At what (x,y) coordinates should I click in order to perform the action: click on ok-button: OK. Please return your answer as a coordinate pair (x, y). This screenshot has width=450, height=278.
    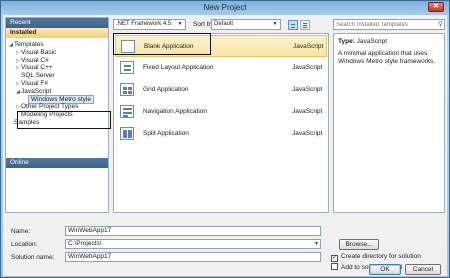
    Looking at the image, I should click on (385, 269).